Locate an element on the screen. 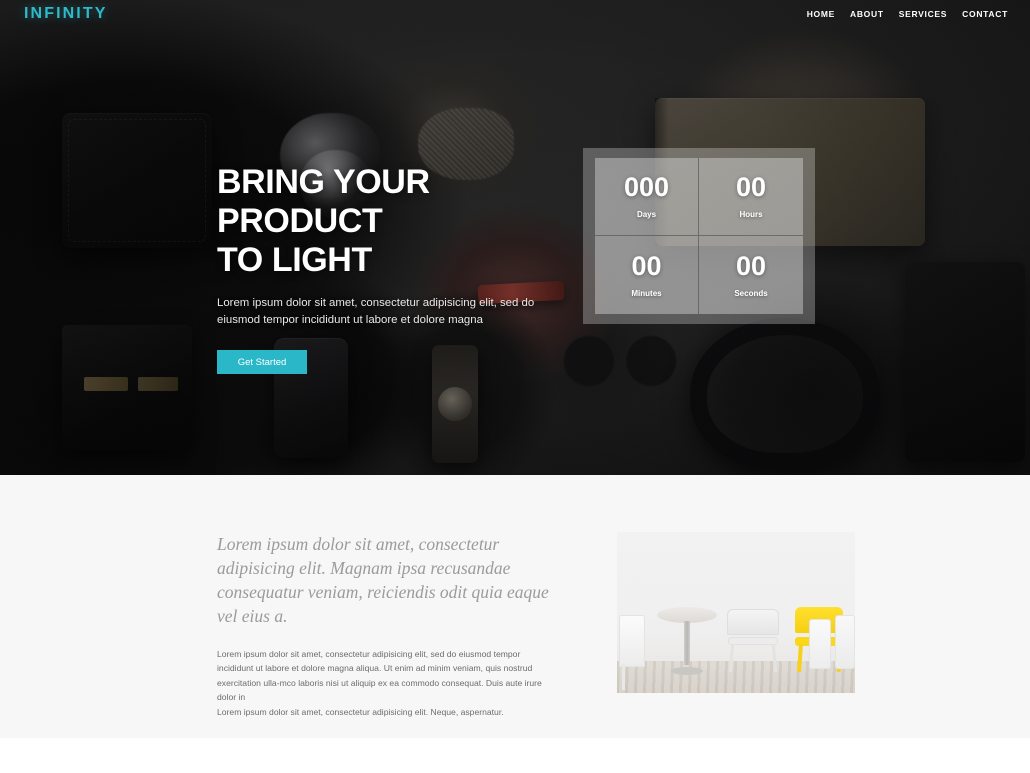  about-image is located at coordinates (736, 612).